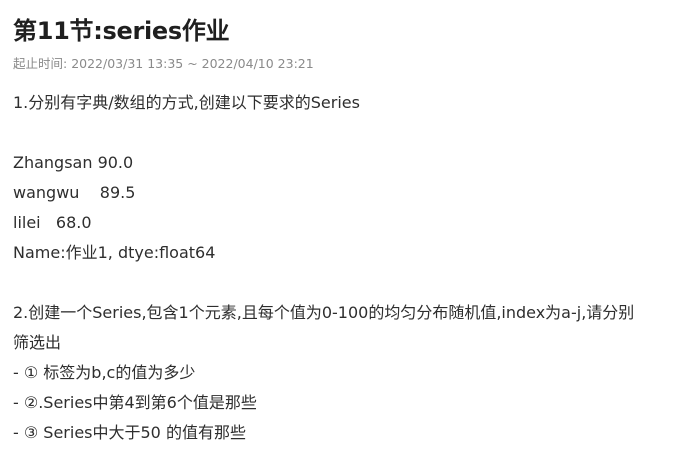  I want to click on time-label: 起止时间:, so click(42, 63).